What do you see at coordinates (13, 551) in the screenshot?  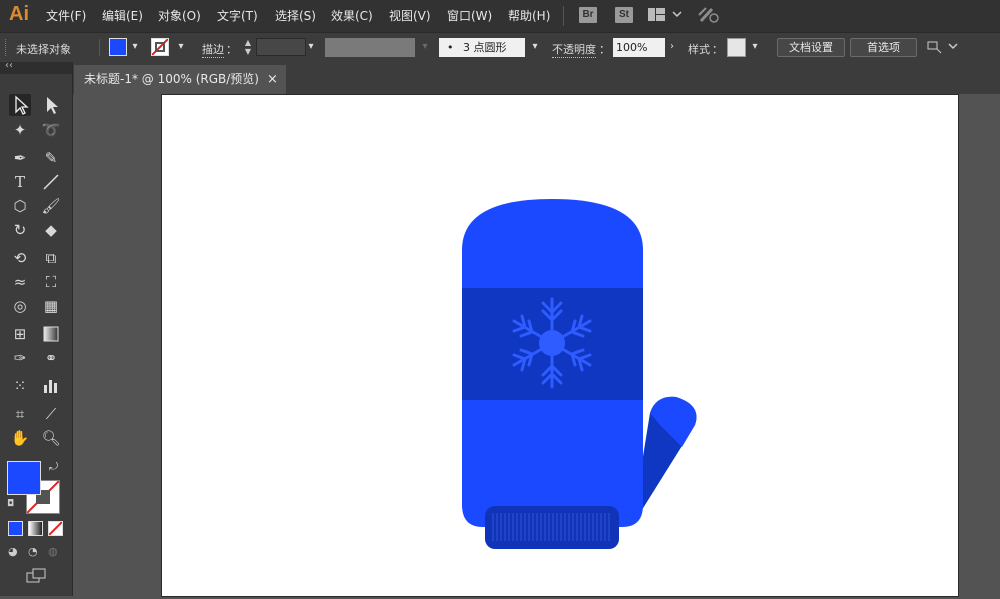 I see `draw-normal-icon: ◕` at bounding box center [13, 551].